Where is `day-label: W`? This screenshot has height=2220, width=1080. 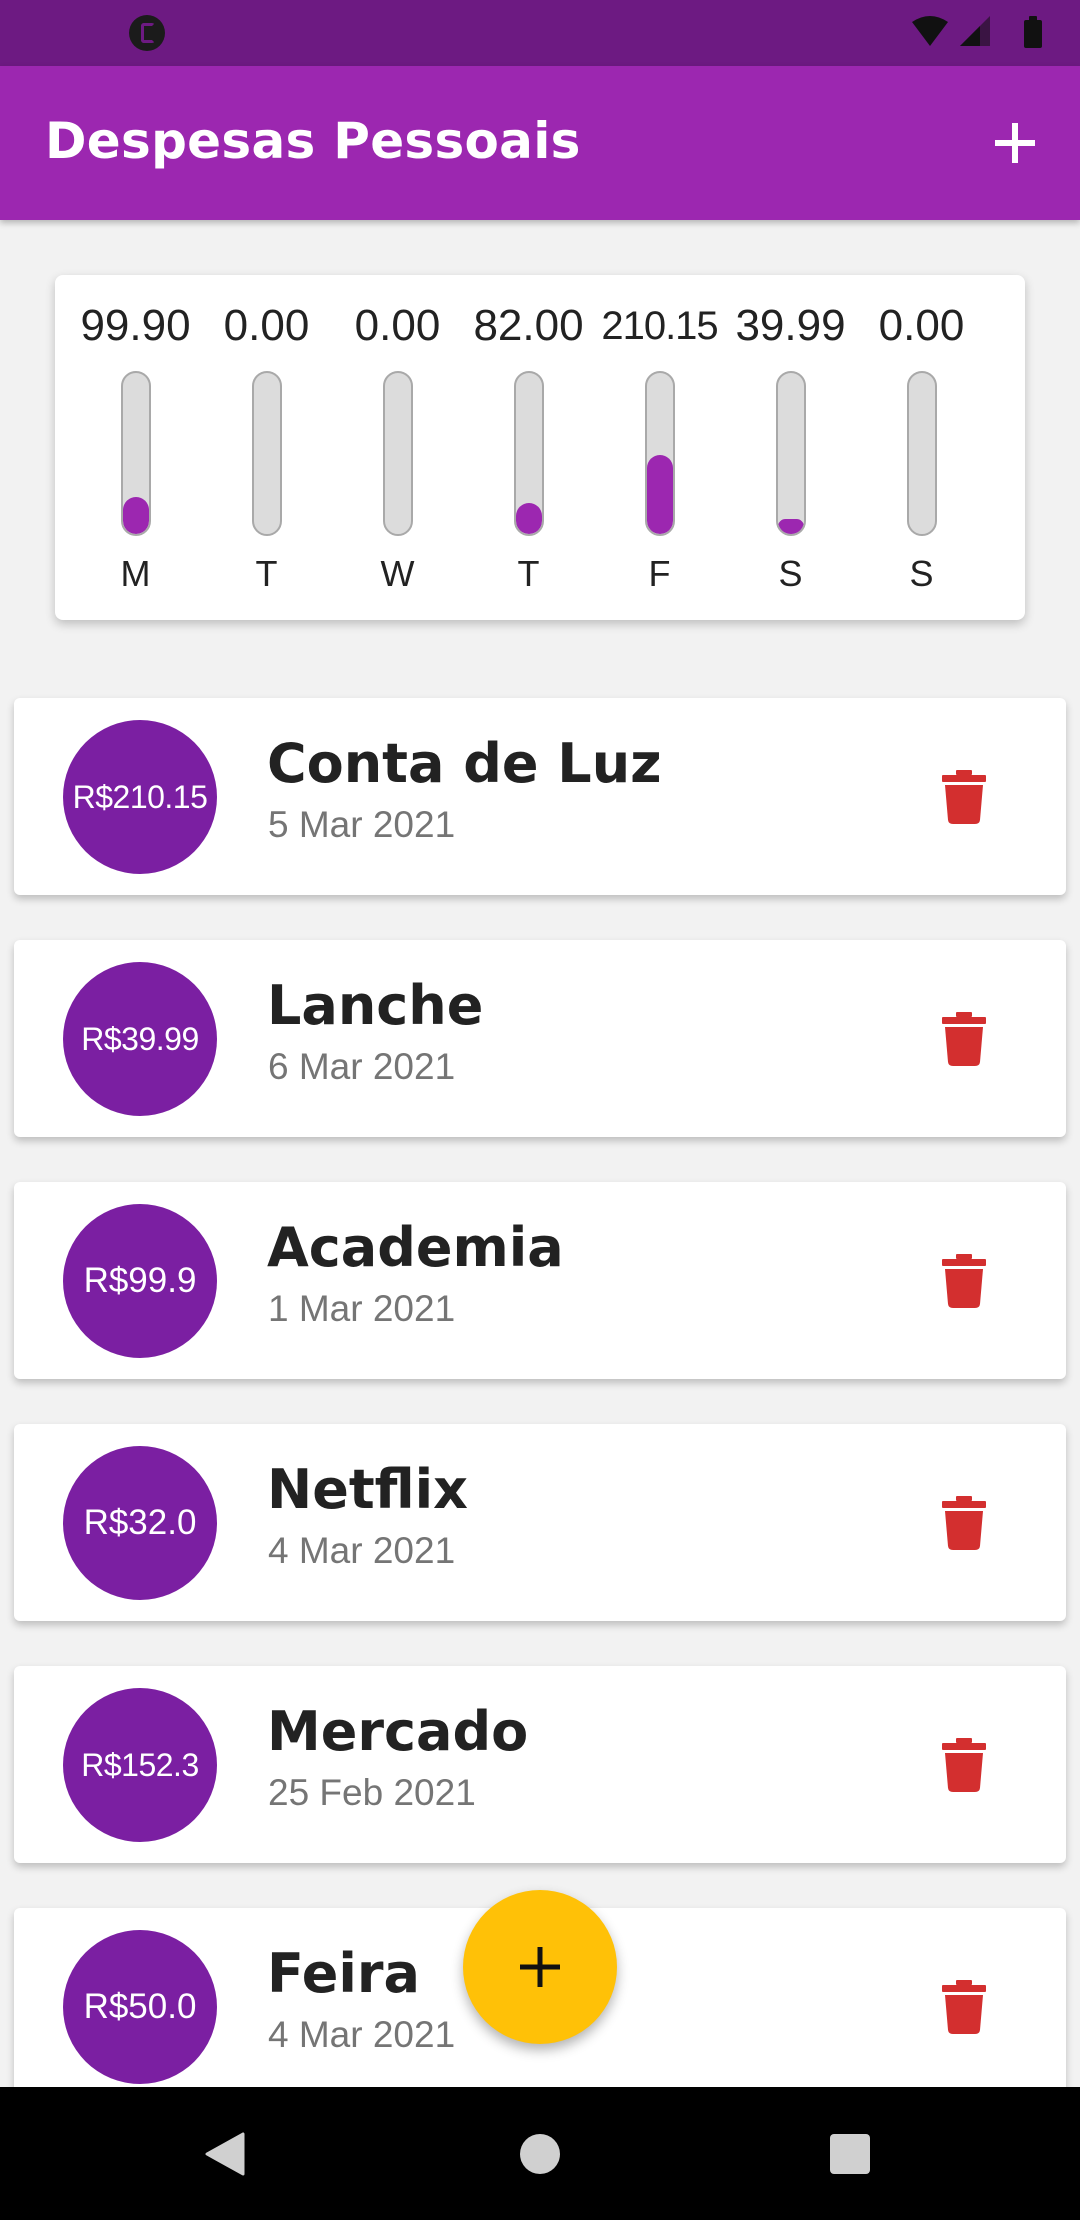
day-label: W is located at coordinates (397, 573).